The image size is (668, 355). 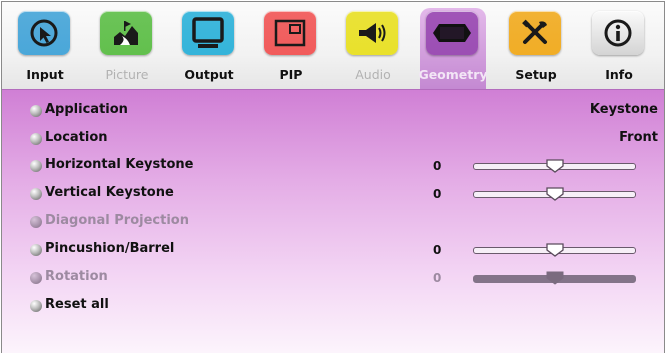 I want to click on menu-row-label: Rotation, so click(x=76, y=276).